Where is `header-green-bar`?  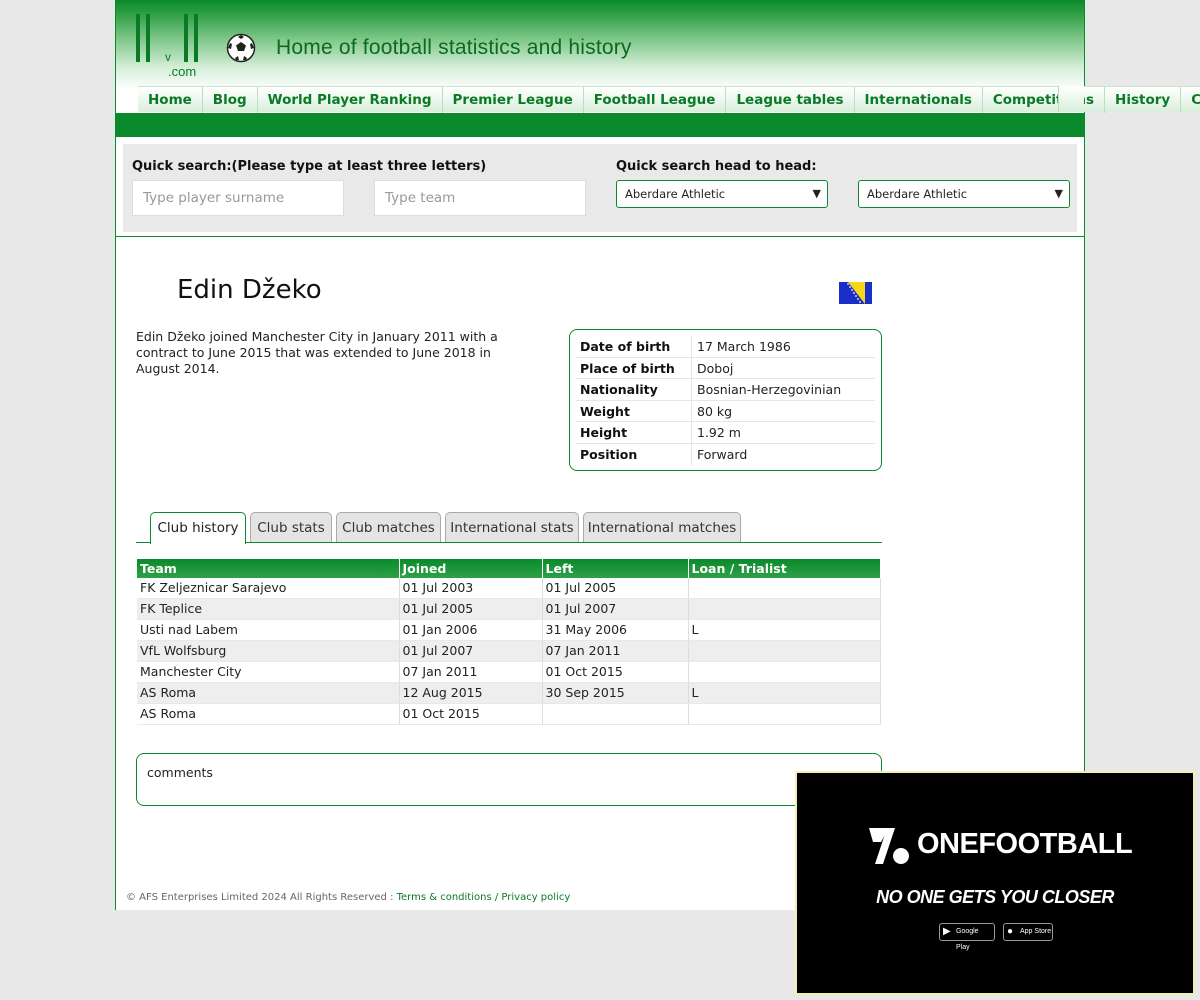 header-green-bar is located at coordinates (600, 125).